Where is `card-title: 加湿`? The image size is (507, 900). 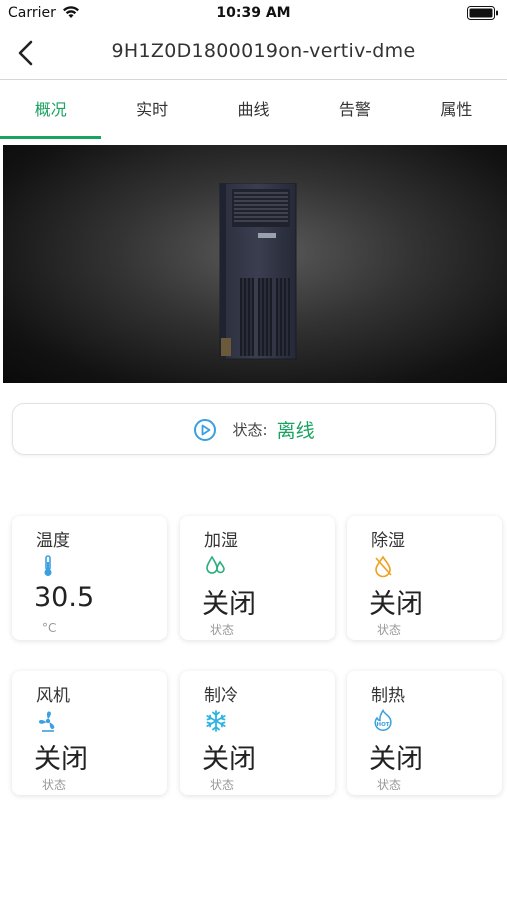 card-title: 加湿 is located at coordinates (221, 541).